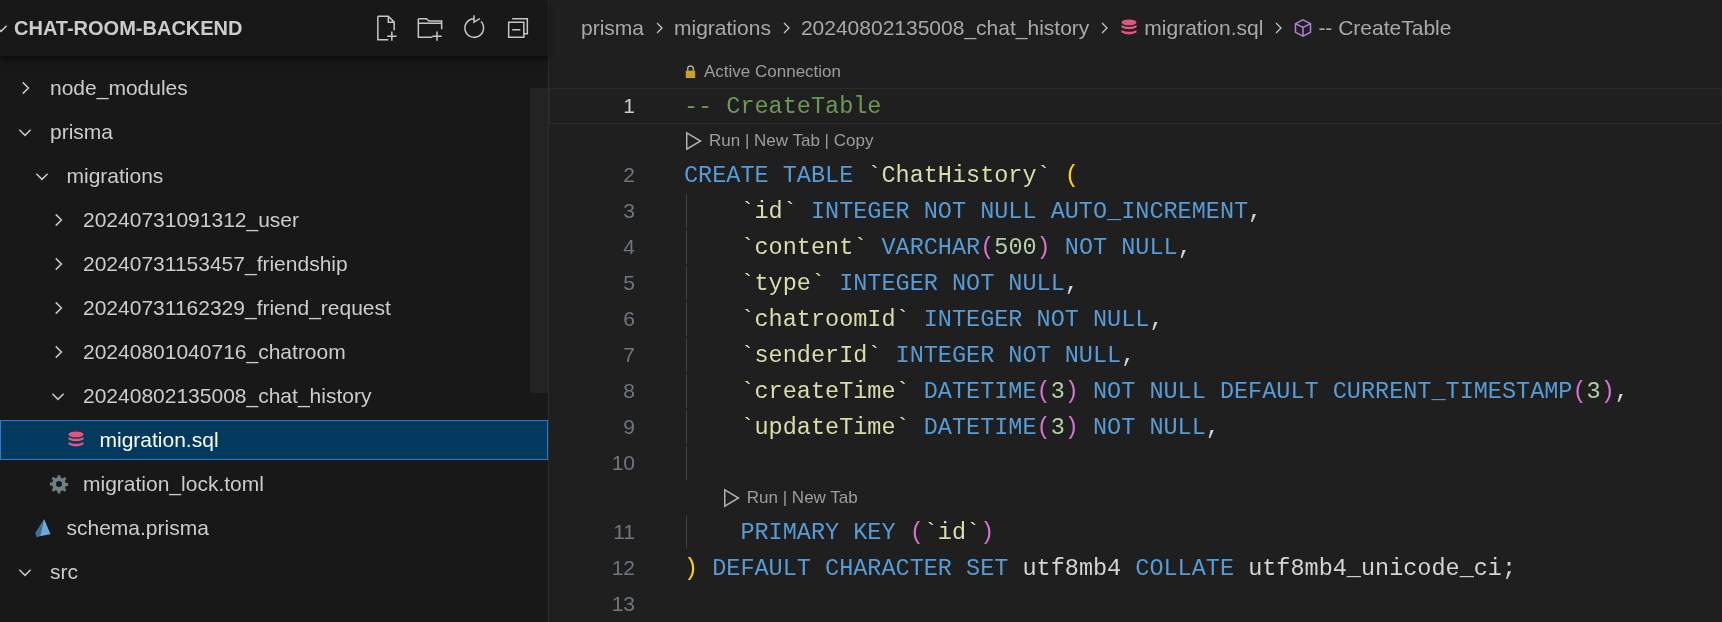 The image size is (1722, 622). What do you see at coordinates (264, 132) in the screenshot?
I see `tree-item: prisma` at bounding box center [264, 132].